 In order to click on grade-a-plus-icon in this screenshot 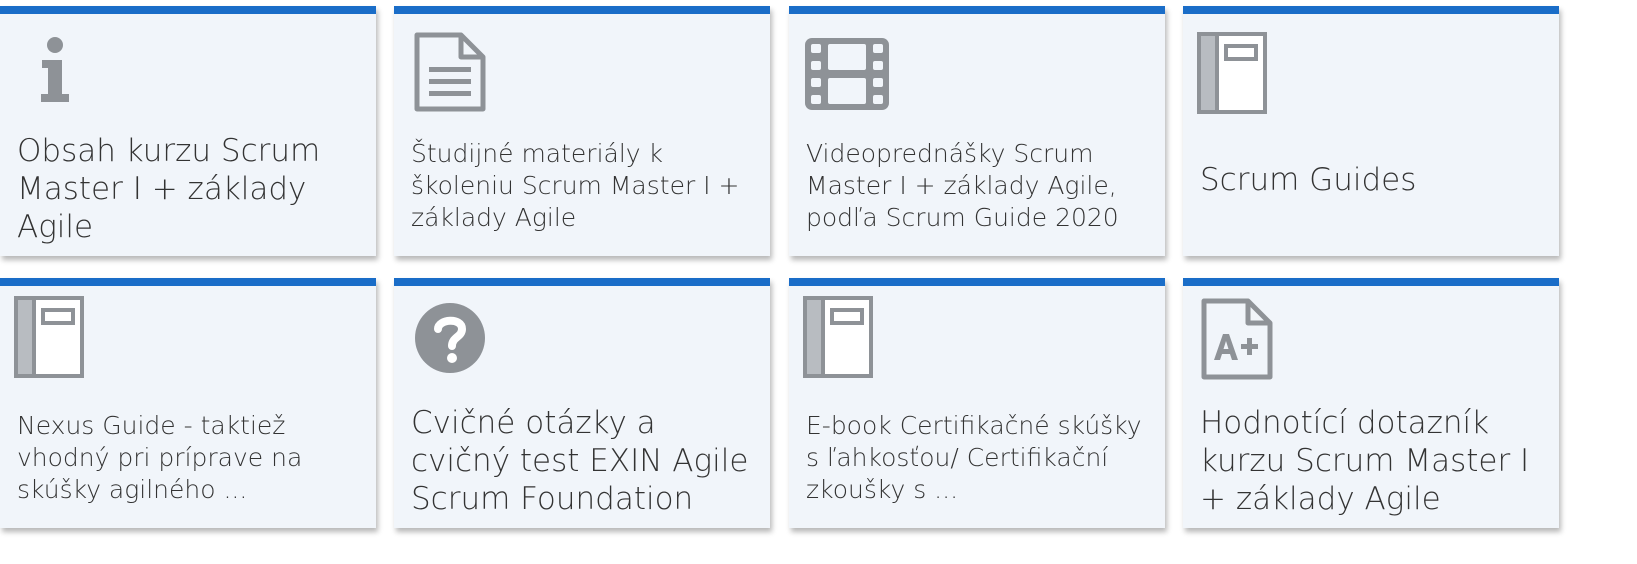, I will do `click(1237, 339)`.